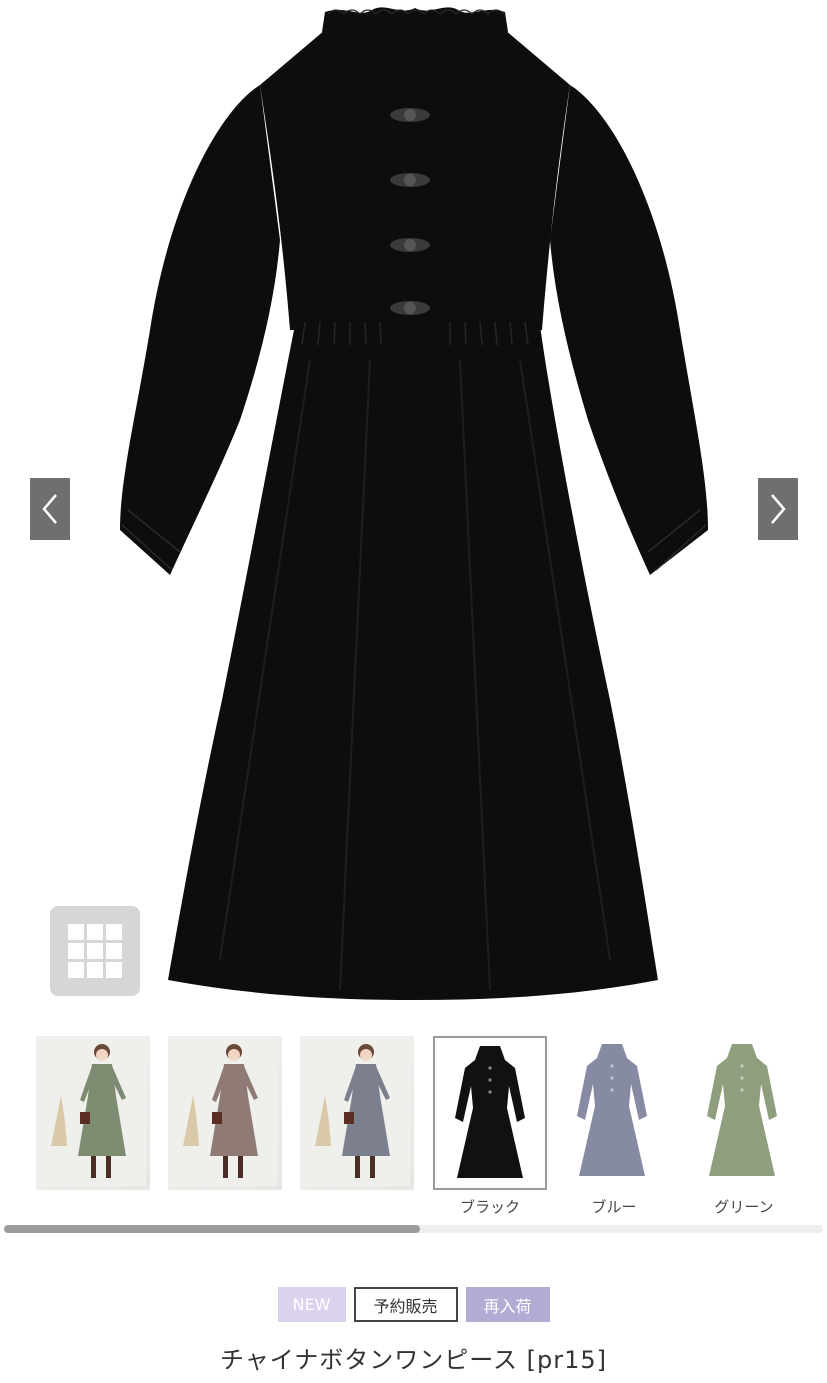  What do you see at coordinates (405, 1304) in the screenshot?
I see `preorder-badge: 予約販売` at bounding box center [405, 1304].